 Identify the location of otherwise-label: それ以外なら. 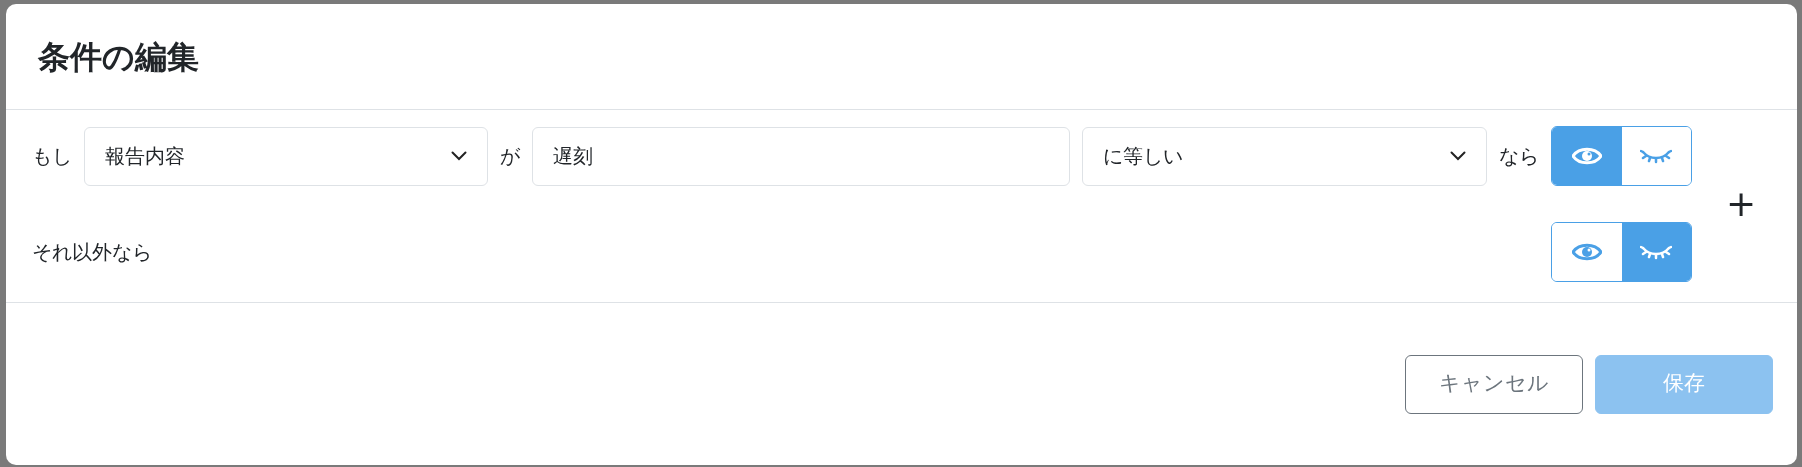
(92, 252).